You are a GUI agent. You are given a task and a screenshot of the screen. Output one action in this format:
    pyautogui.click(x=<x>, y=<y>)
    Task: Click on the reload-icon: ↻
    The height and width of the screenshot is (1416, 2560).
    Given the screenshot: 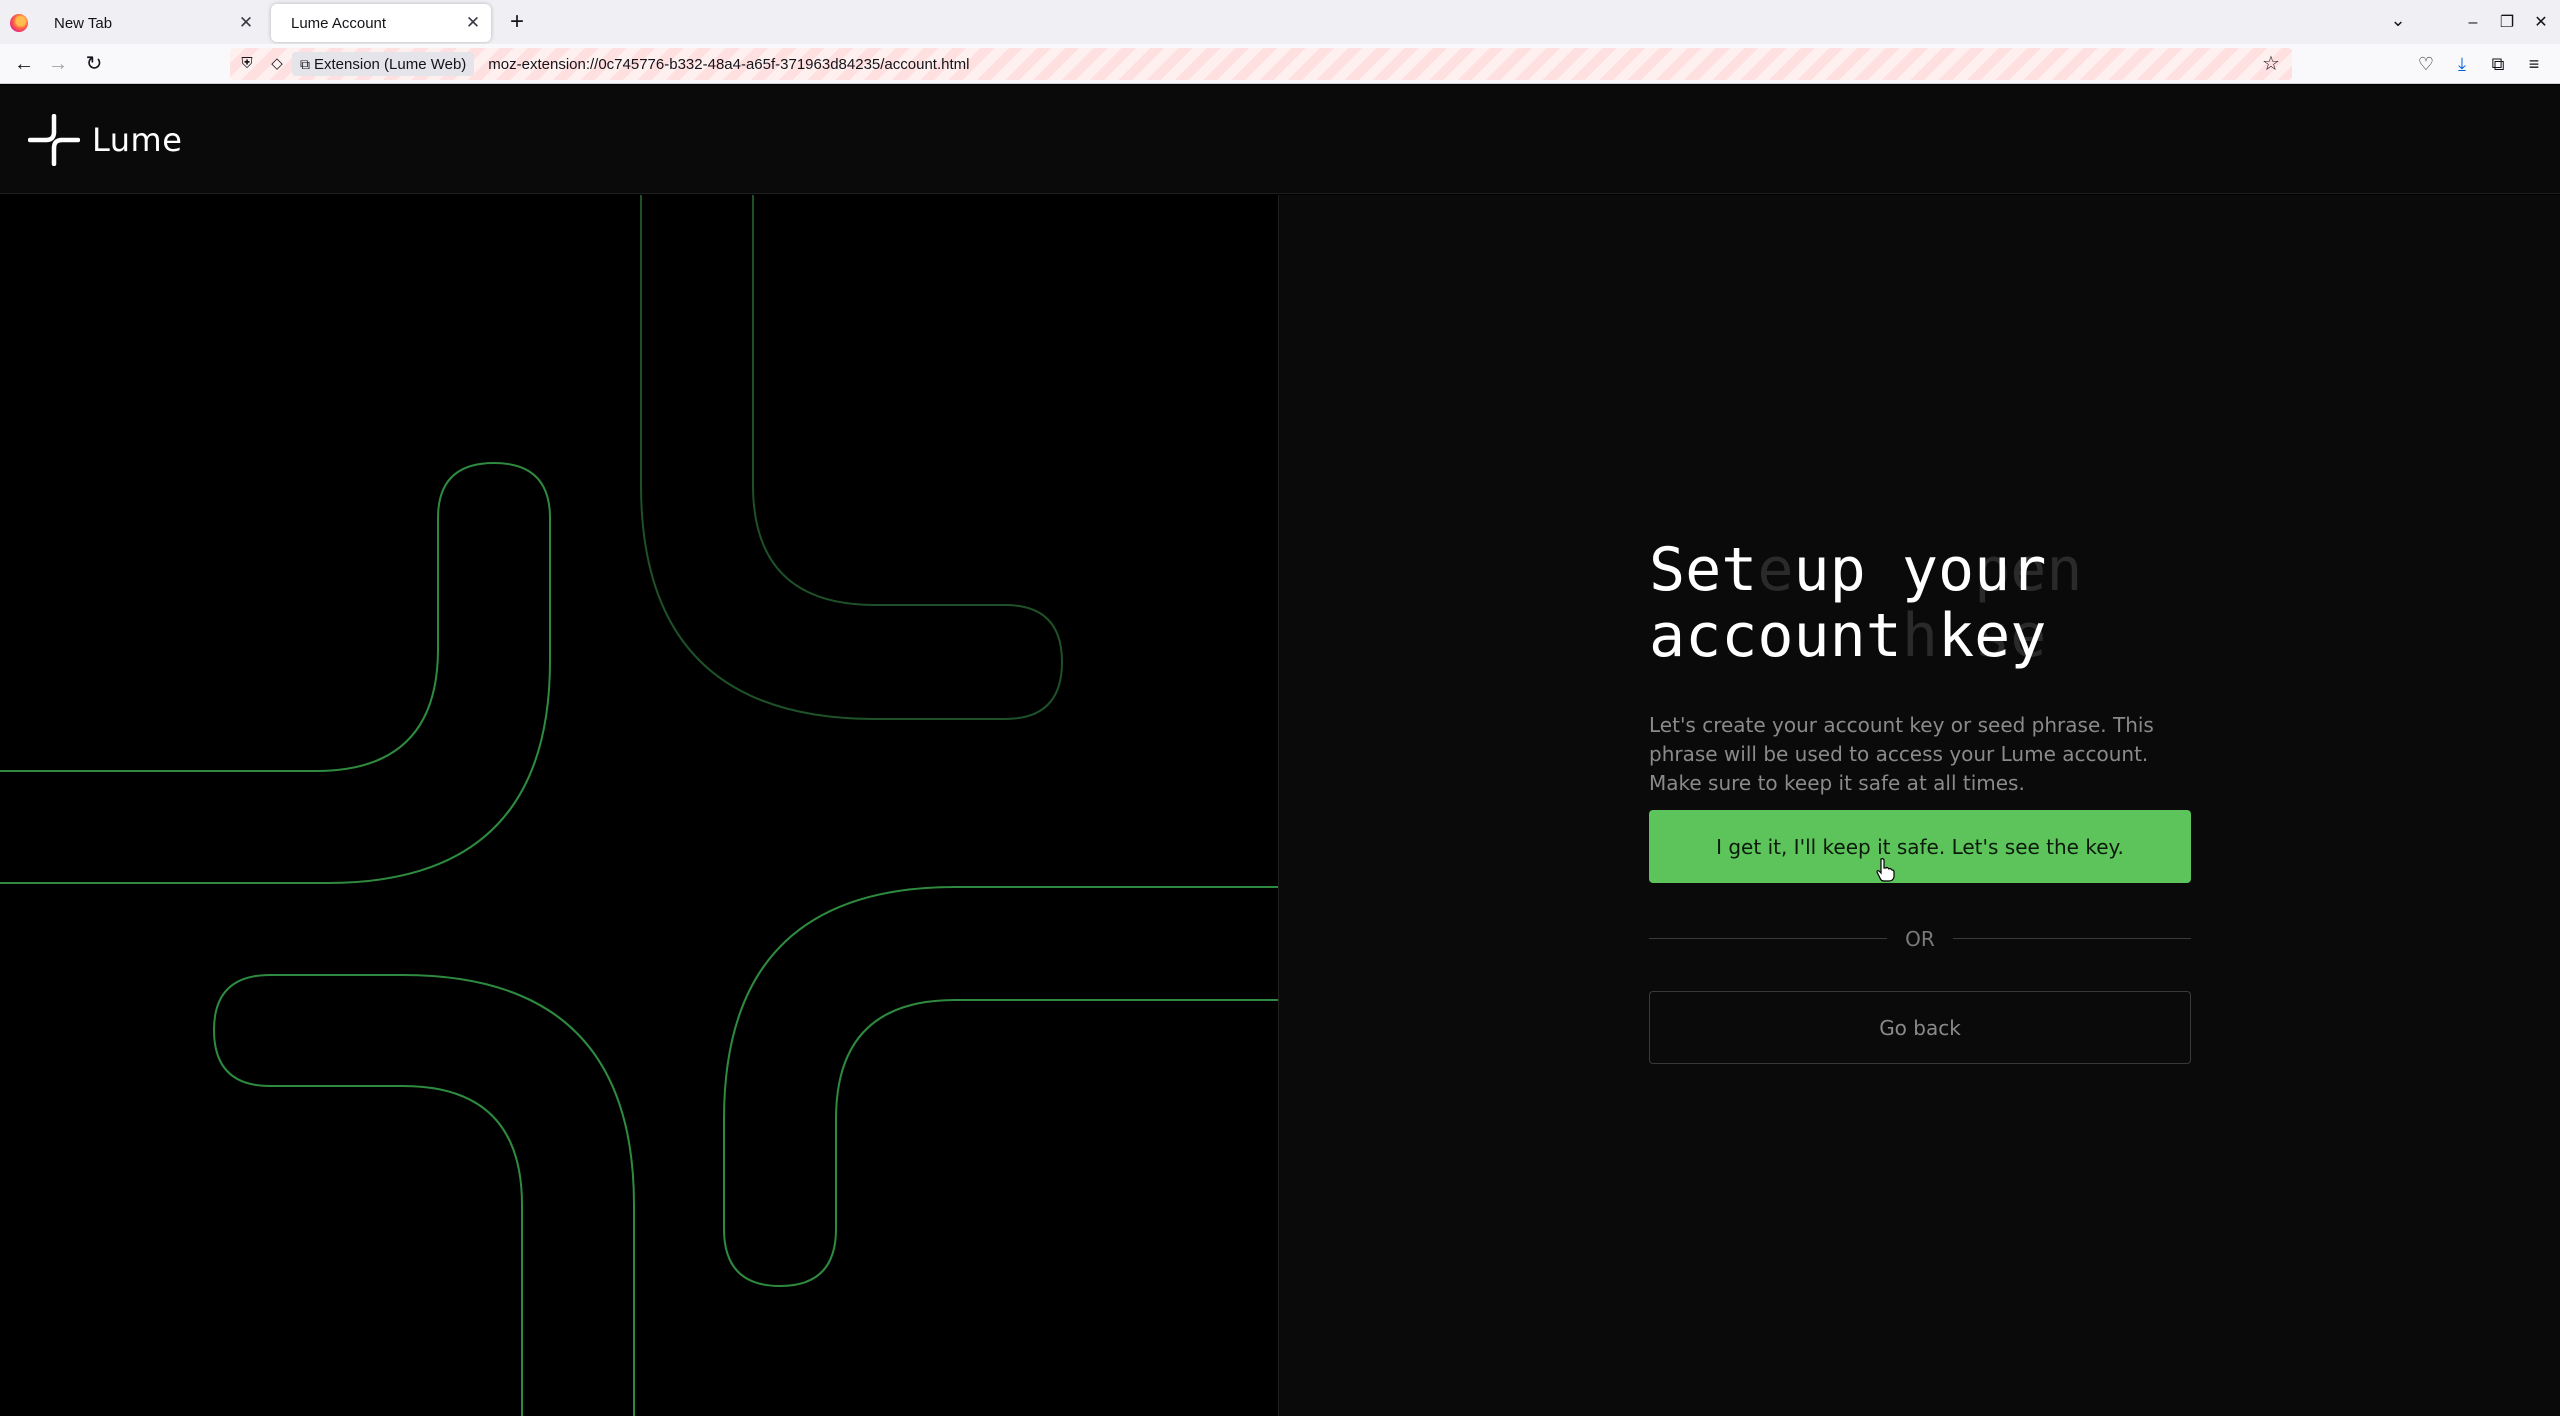 What is the action you would take?
    pyautogui.click(x=94, y=64)
    